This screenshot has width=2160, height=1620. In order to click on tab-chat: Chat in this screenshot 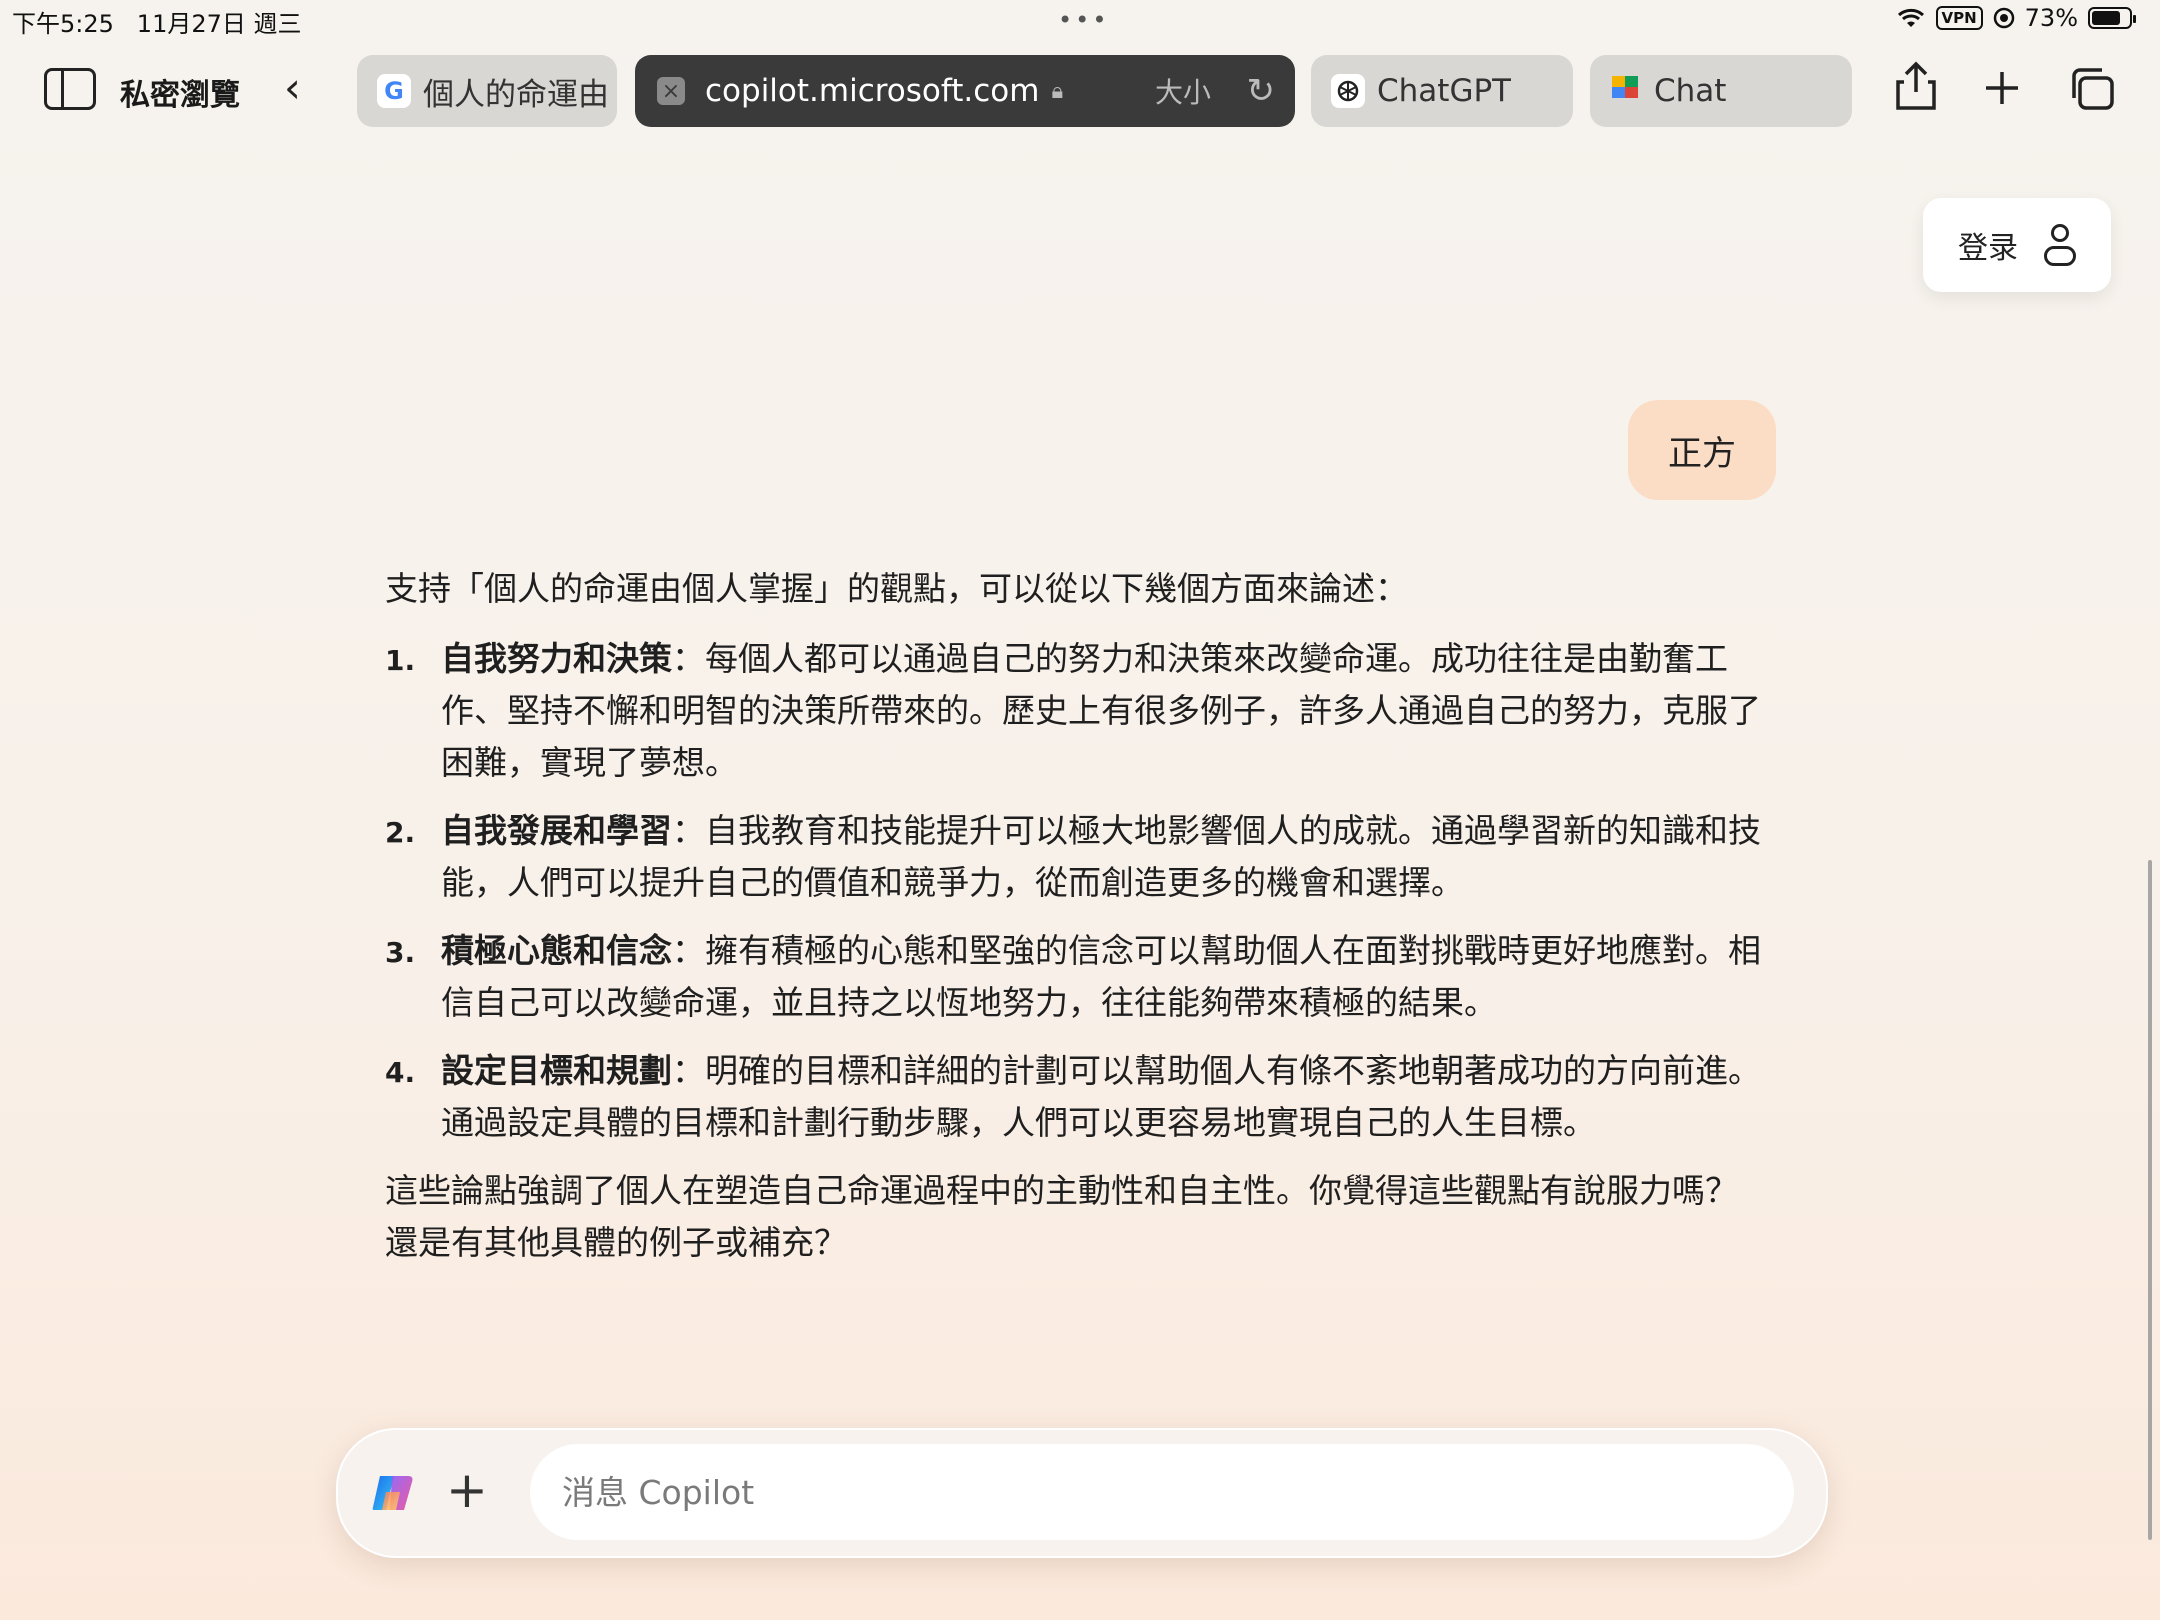, I will do `click(1721, 91)`.